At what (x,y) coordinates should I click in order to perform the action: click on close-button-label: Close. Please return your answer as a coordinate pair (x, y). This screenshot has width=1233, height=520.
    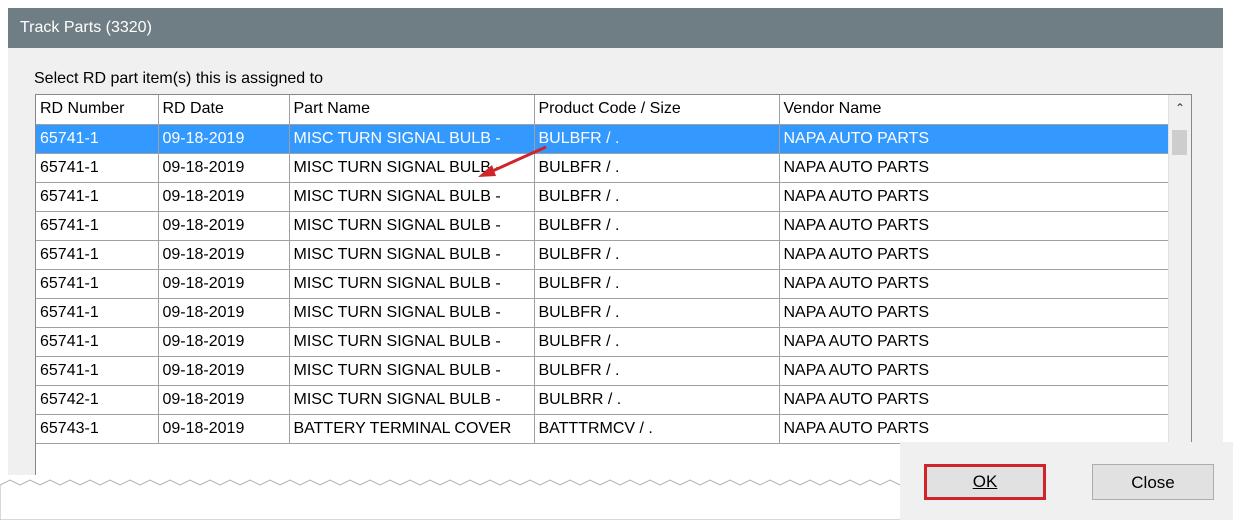
    Looking at the image, I should click on (1153, 482).